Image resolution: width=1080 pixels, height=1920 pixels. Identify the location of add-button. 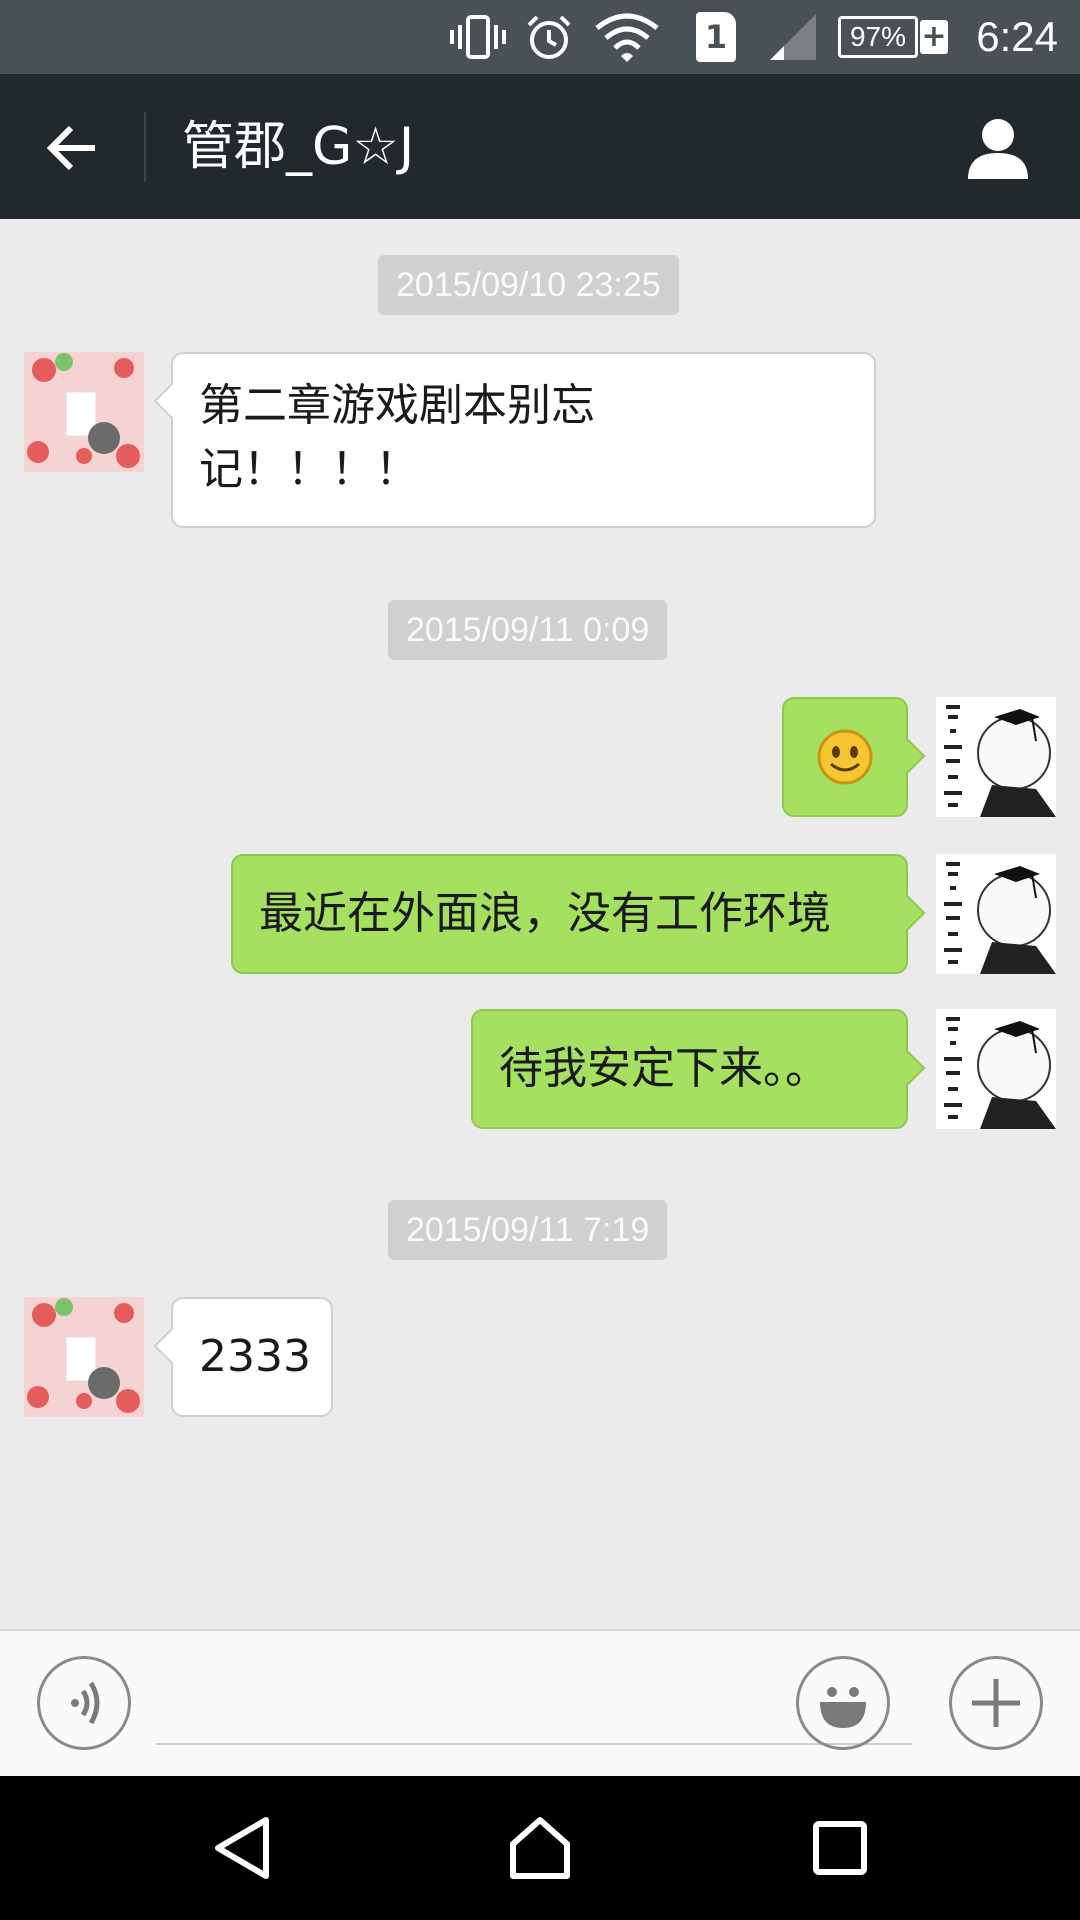
(996, 1703).